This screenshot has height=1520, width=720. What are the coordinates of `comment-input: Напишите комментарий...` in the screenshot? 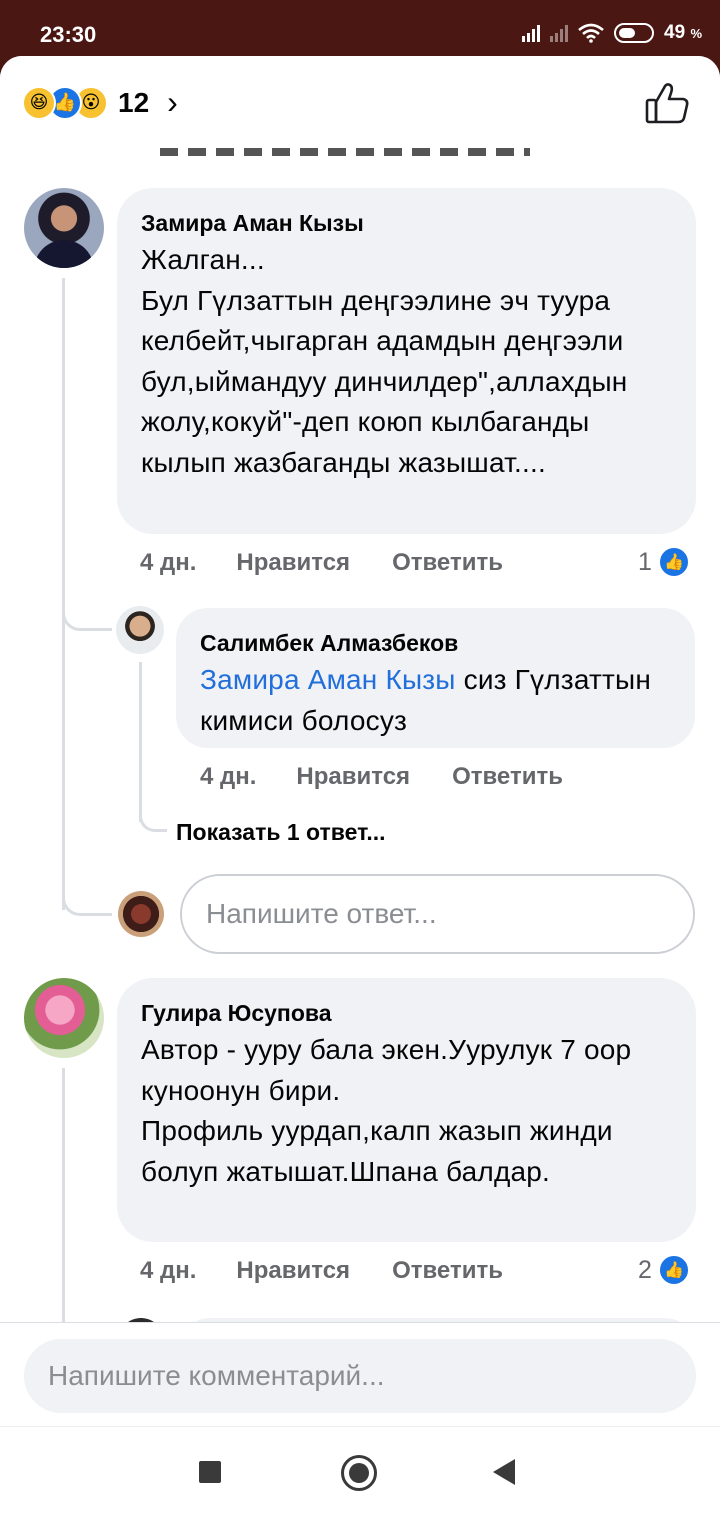 It's located at (360, 1376).